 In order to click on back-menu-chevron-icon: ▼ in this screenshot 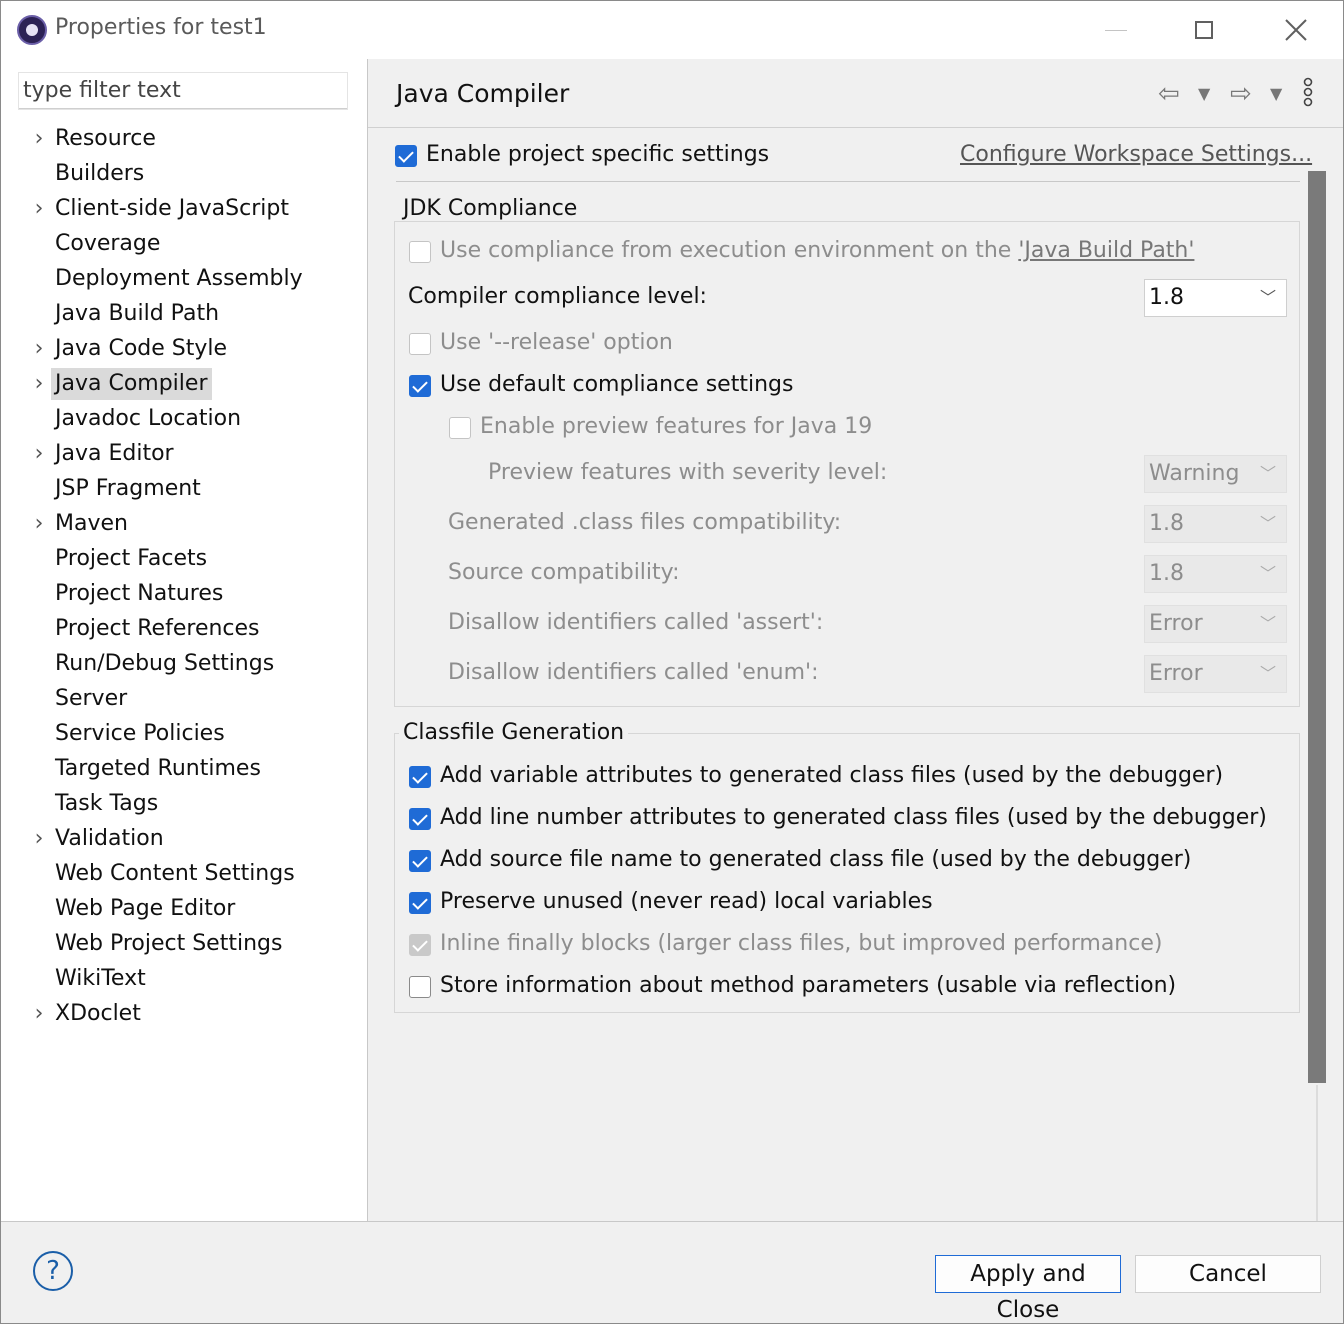, I will do `click(1204, 94)`.